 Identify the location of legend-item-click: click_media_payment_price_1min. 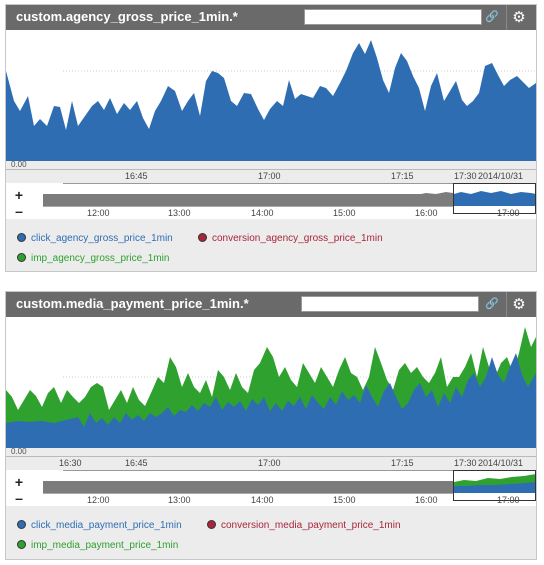
(99, 525).